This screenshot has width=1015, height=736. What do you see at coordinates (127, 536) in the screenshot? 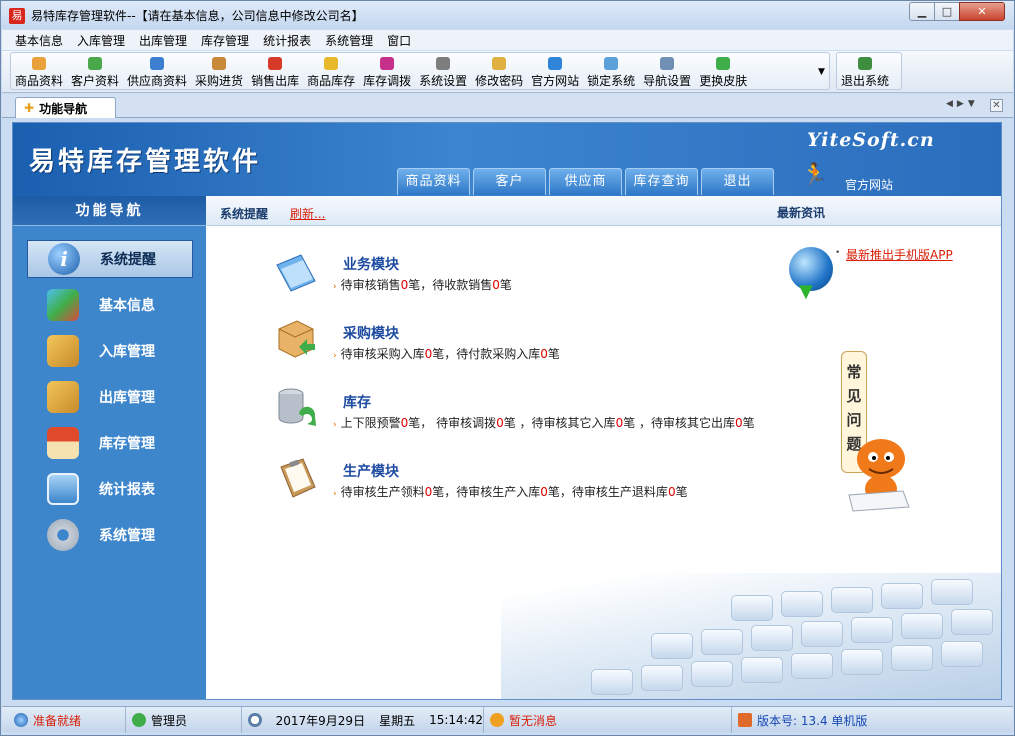
I see `sidebar-item-label: 系统管理` at bounding box center [127, 536].